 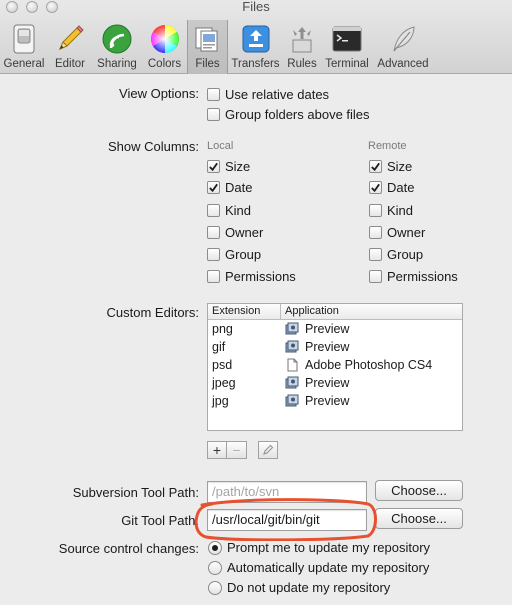 I want to click on radio-no-update: Do not update my repository, so click(x=299, y=587).